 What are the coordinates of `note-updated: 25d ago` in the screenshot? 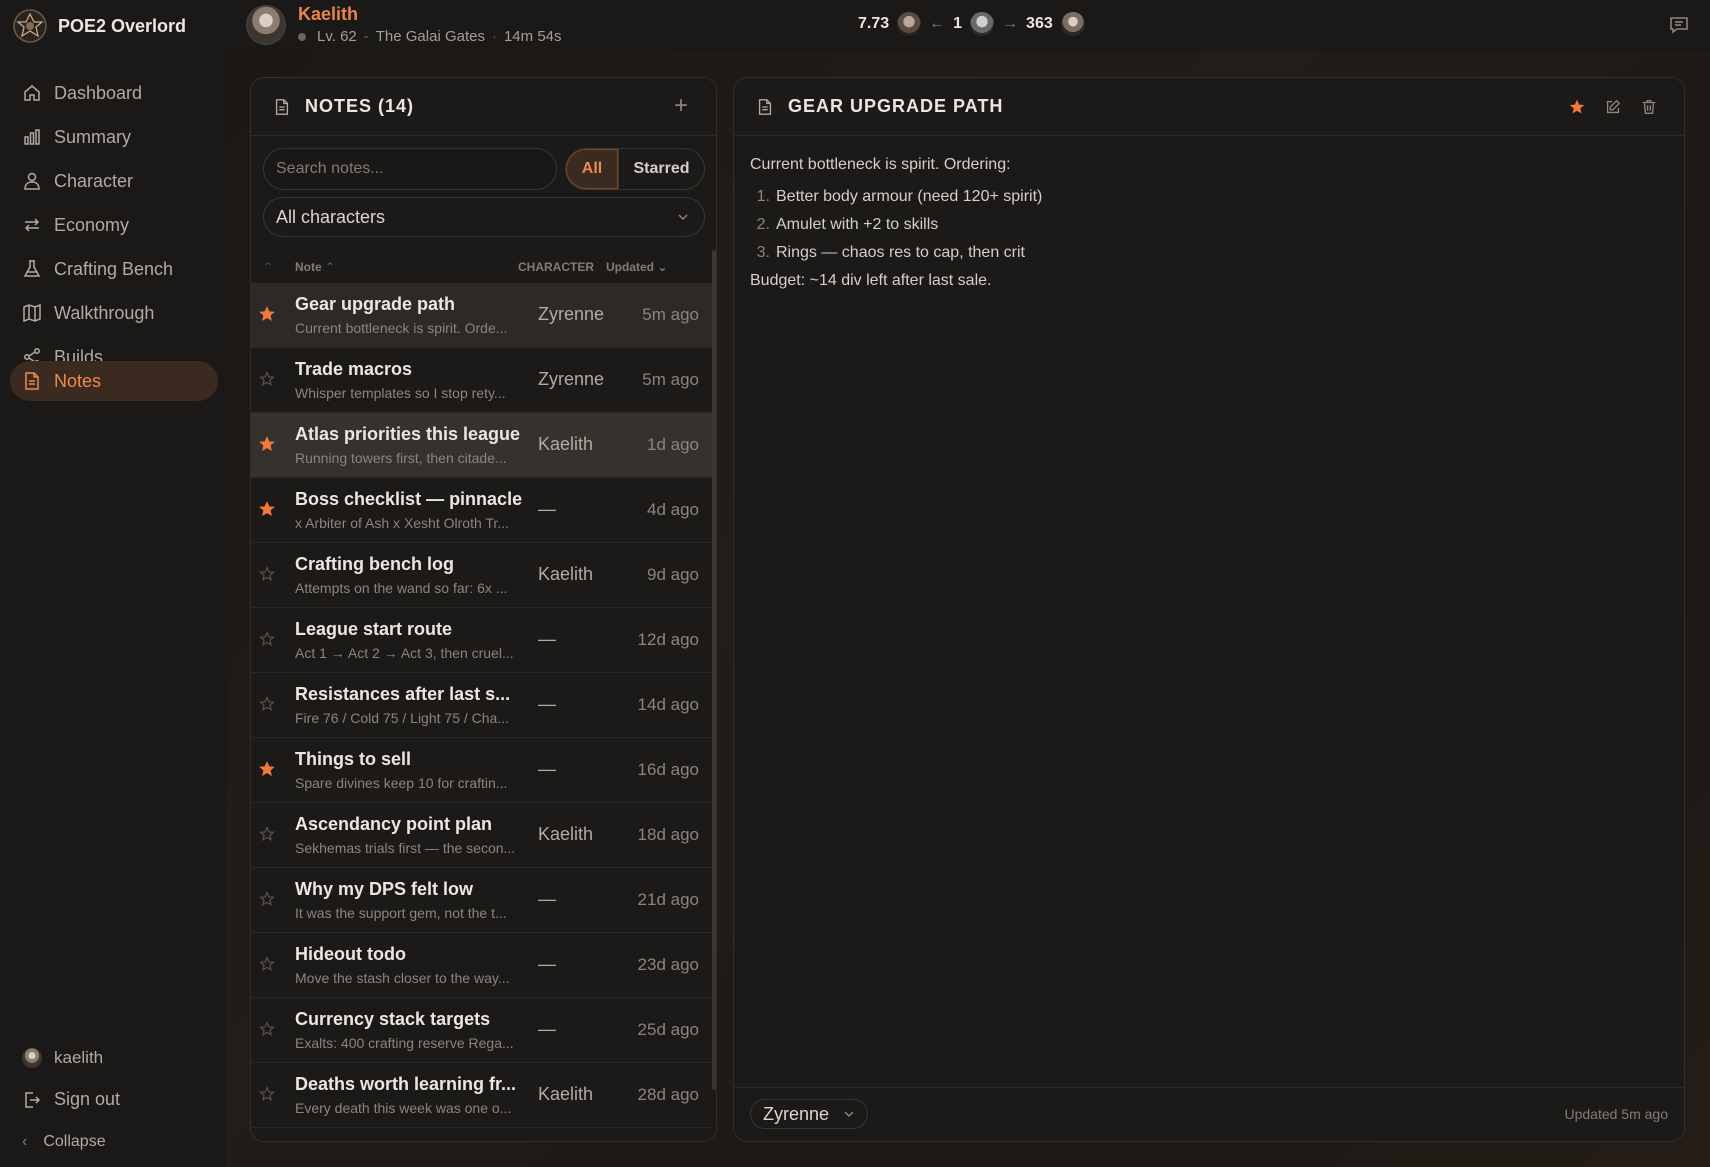 It's located at (668, 1029).